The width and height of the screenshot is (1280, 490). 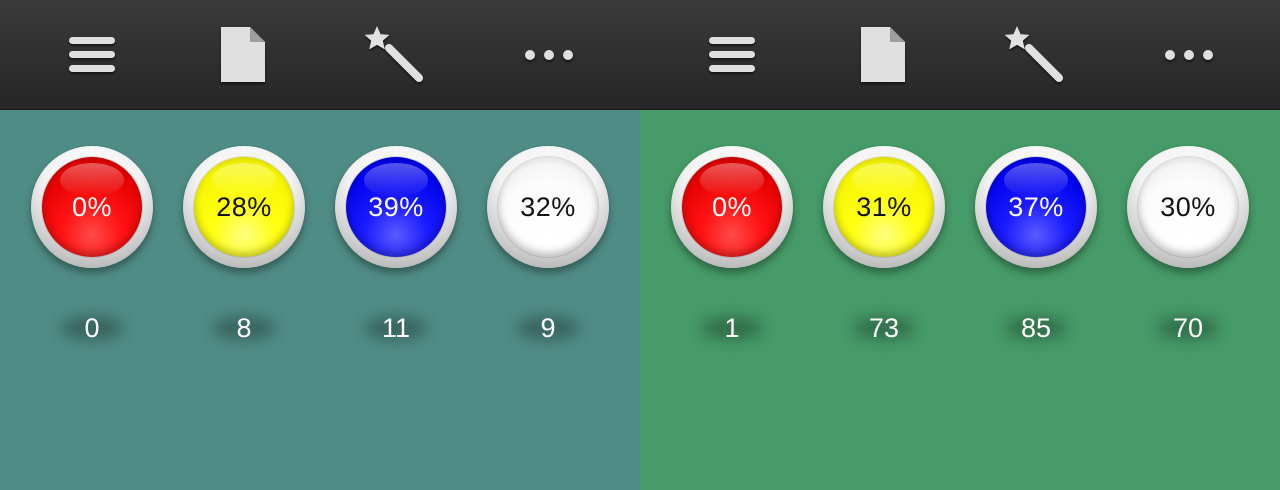 I want to click on blue-ball-button: 37%, so click(x=1036, y=207).